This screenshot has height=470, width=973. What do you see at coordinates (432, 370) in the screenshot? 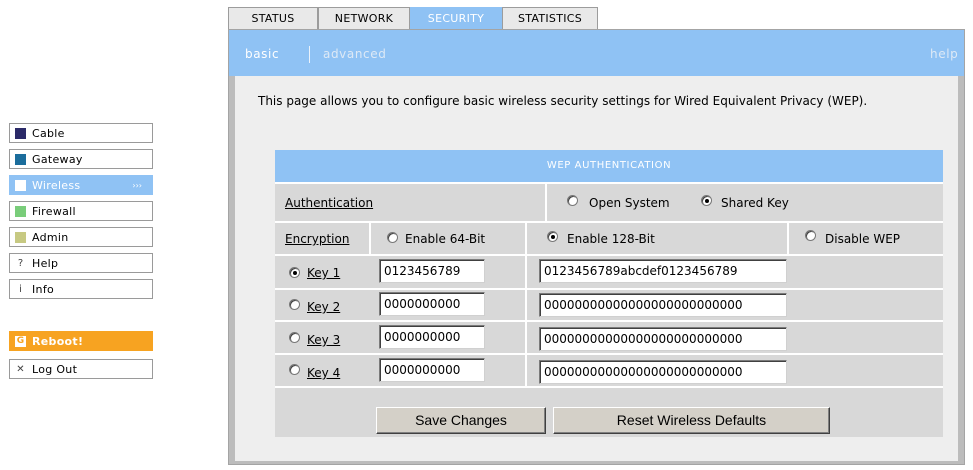
I see `key4-64bit-input` at bounding box center [432, 370].